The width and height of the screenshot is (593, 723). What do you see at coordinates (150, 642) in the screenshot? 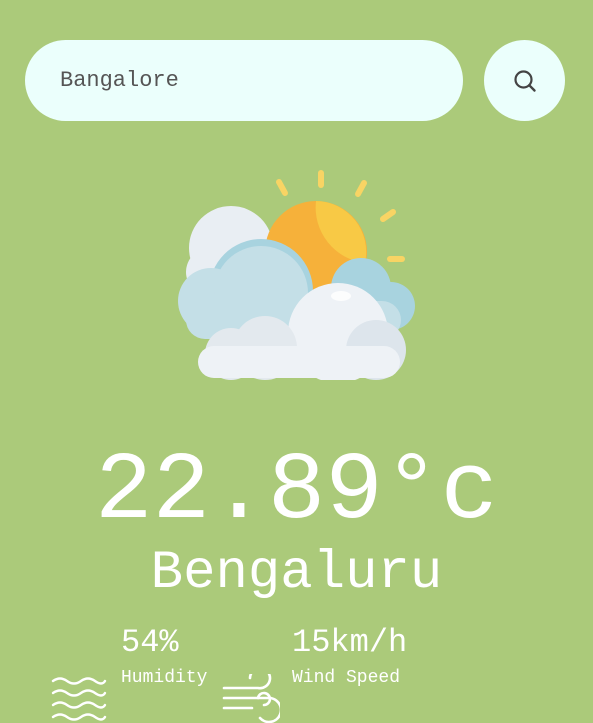
I see `humidity-value: 54%` at bounding box center [150, 642].